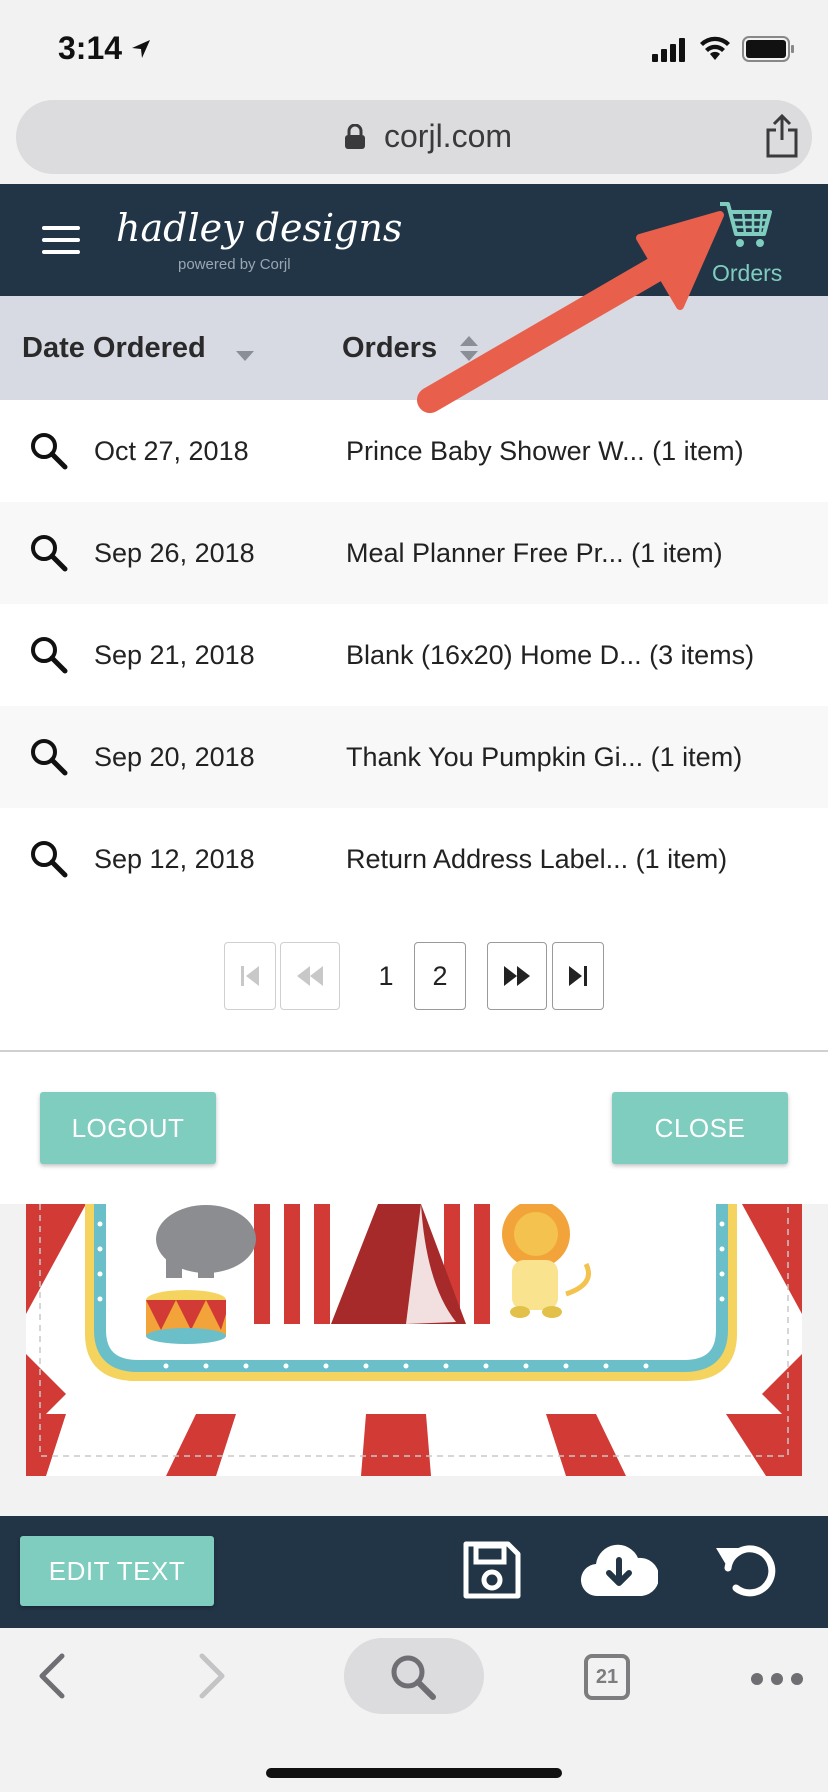 This screenshot has height=1792, width=828. Describe the element at coordinates (550, 655) in the screenshot. I see `order-name: Blank (16x20) Home D... (3 items)` at that location.